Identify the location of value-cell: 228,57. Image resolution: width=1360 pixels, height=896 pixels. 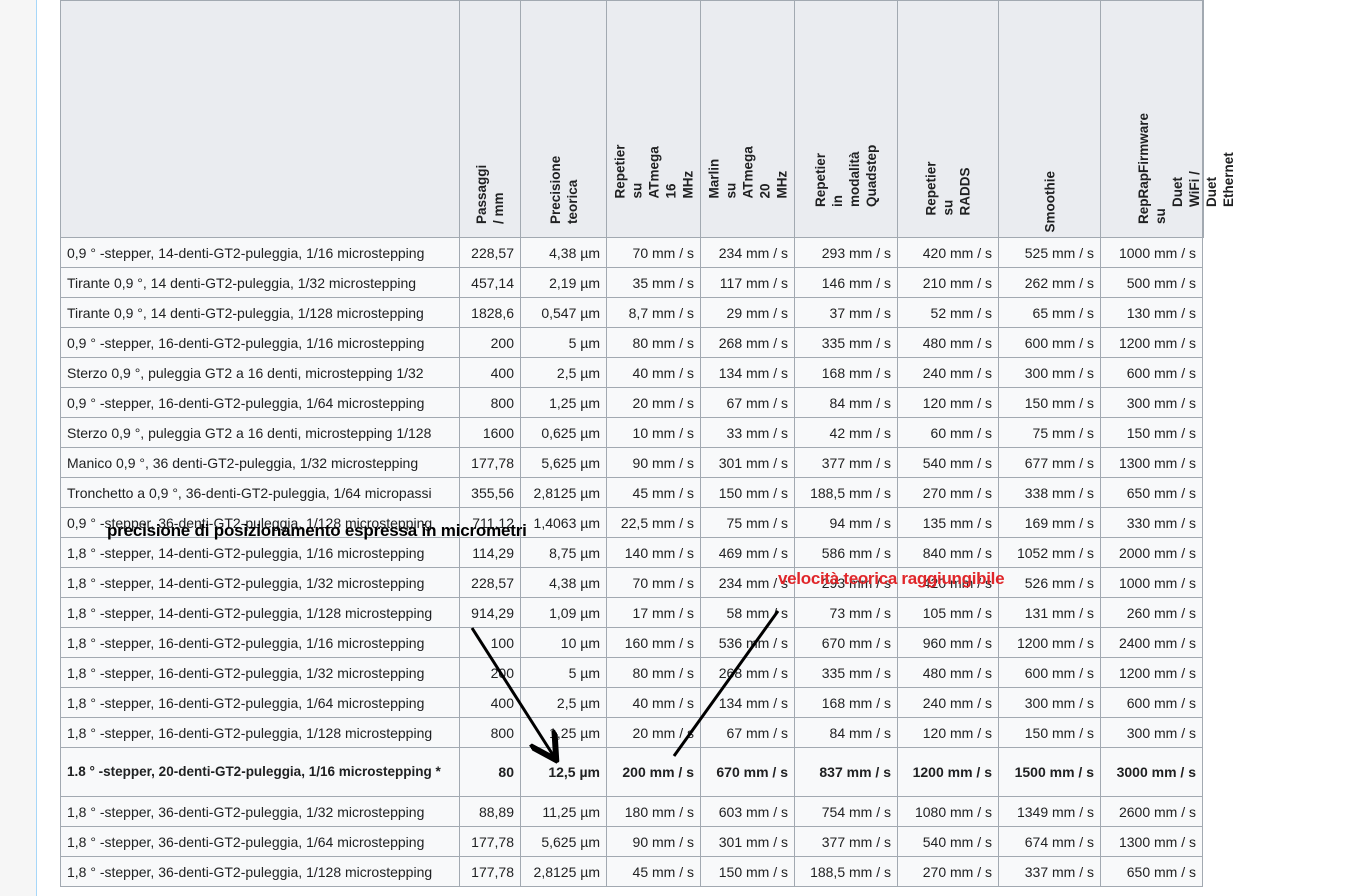
(490, 252).